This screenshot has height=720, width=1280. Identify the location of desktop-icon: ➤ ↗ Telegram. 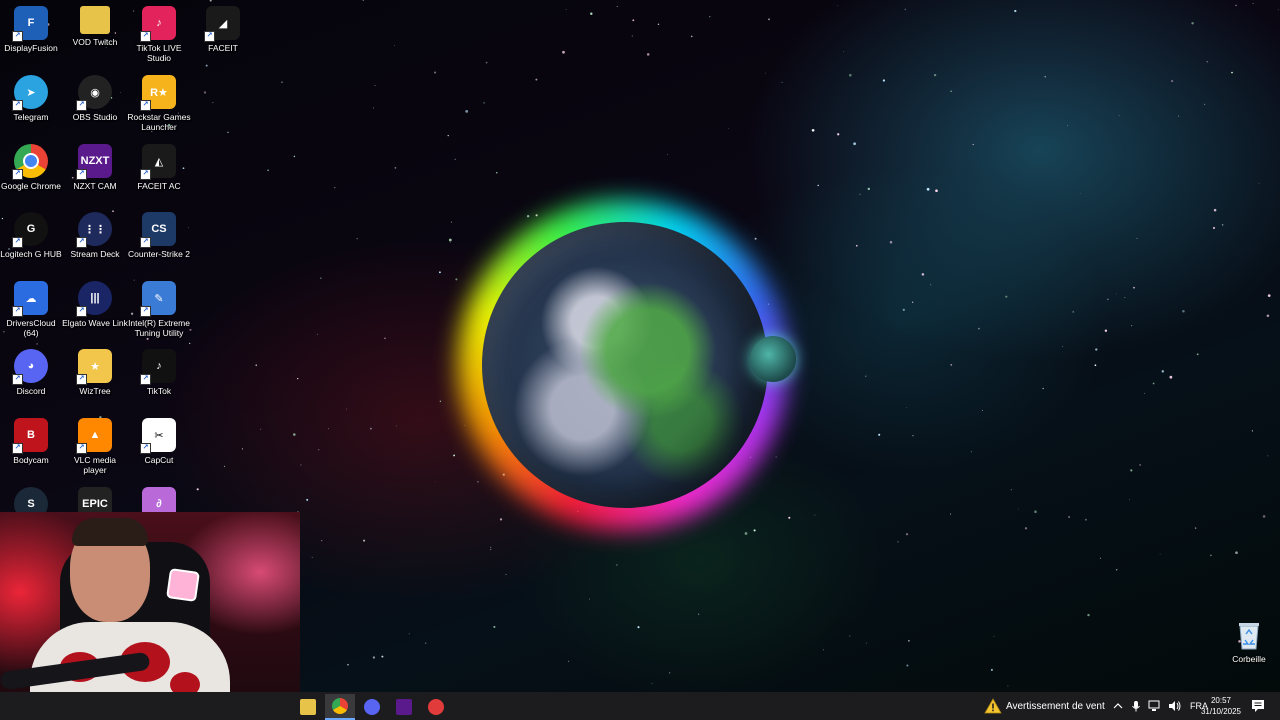
(31, 98).